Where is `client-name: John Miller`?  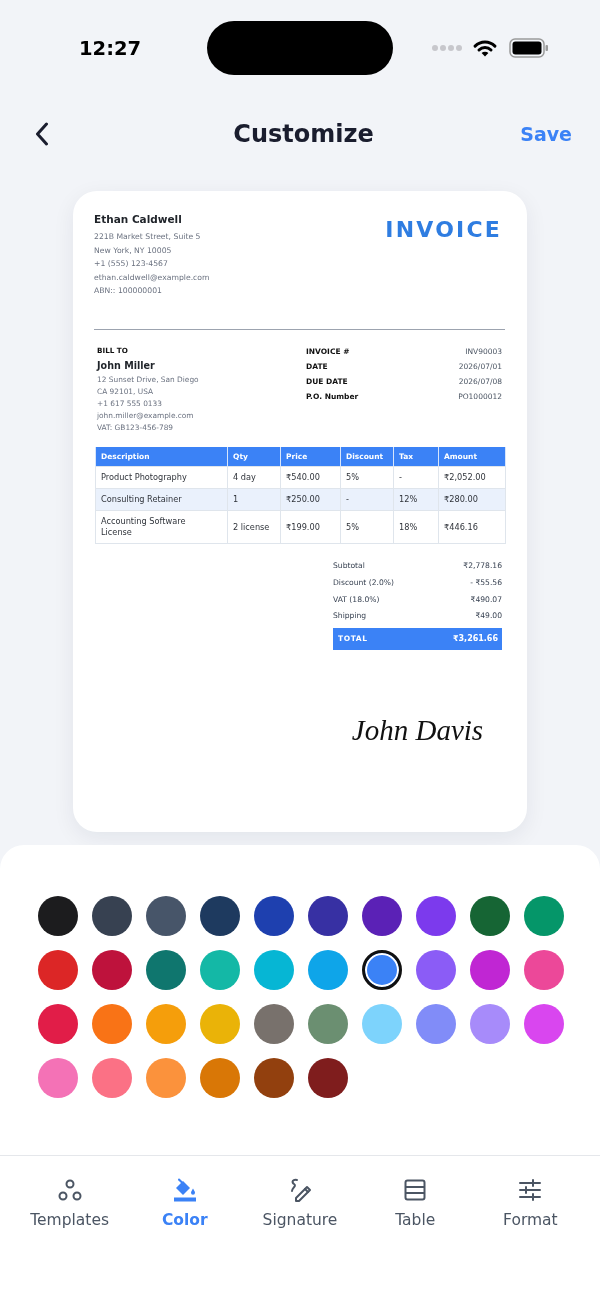 client-name: John Miller is located at coordinates (126, 365).